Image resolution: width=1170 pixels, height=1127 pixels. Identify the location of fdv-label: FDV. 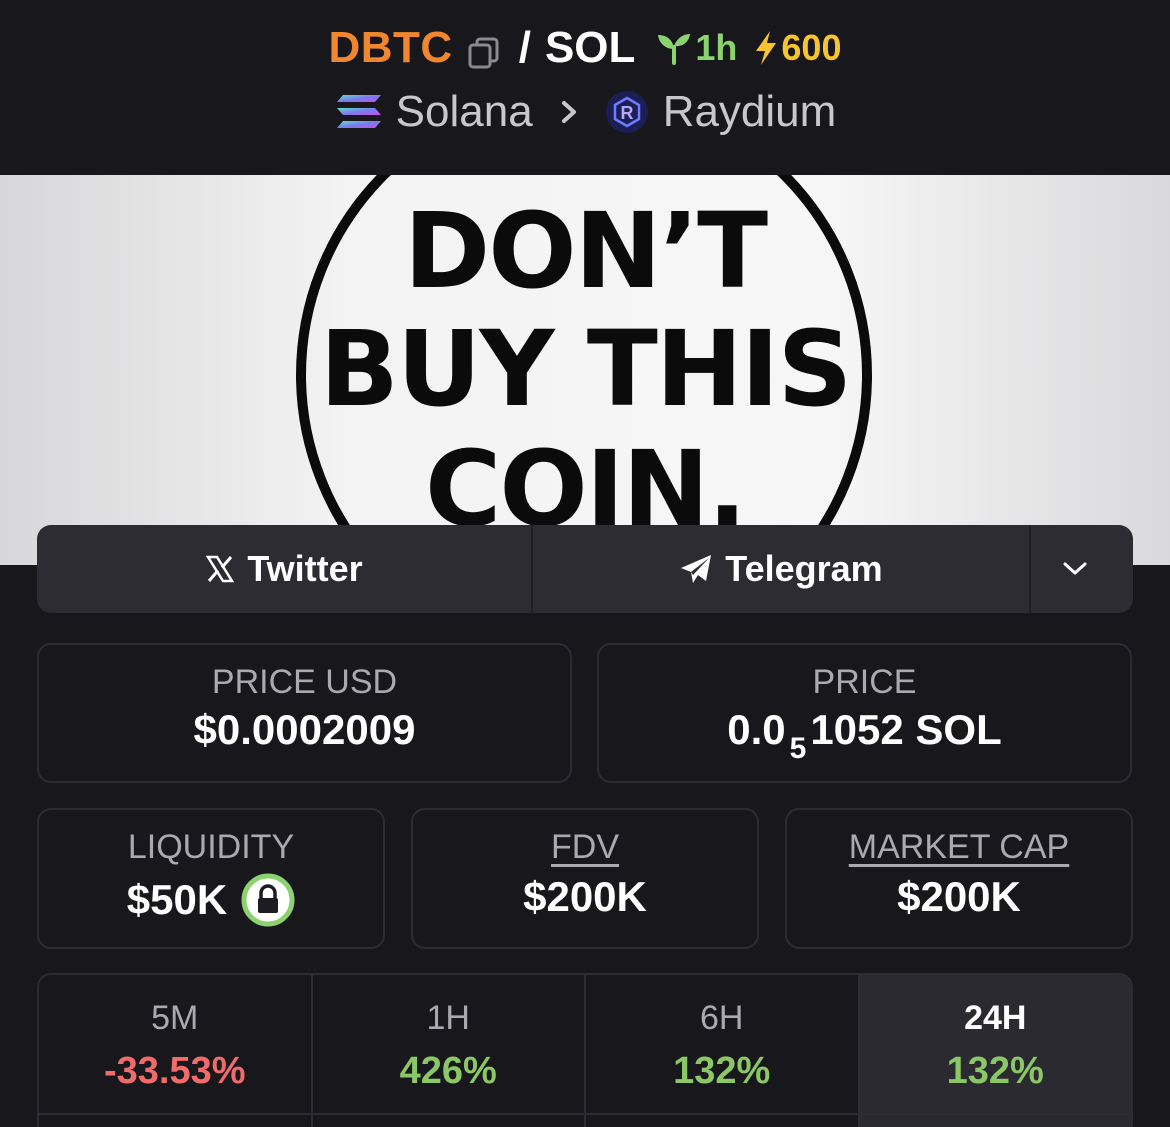
(585, 847).